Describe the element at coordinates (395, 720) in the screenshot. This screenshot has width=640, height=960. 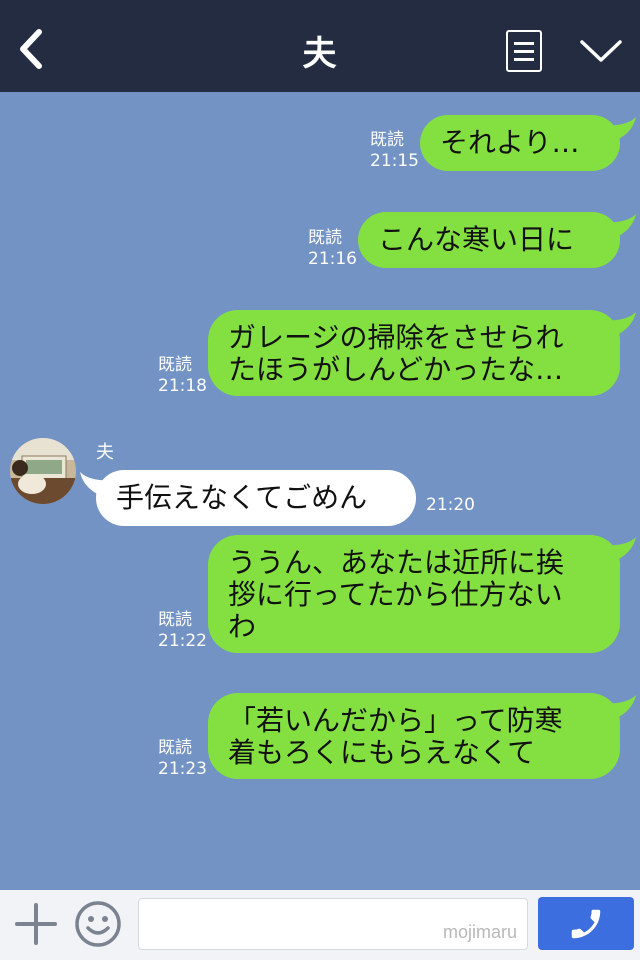
I see `message-text: 「若いんだから」って防寒` at that location.